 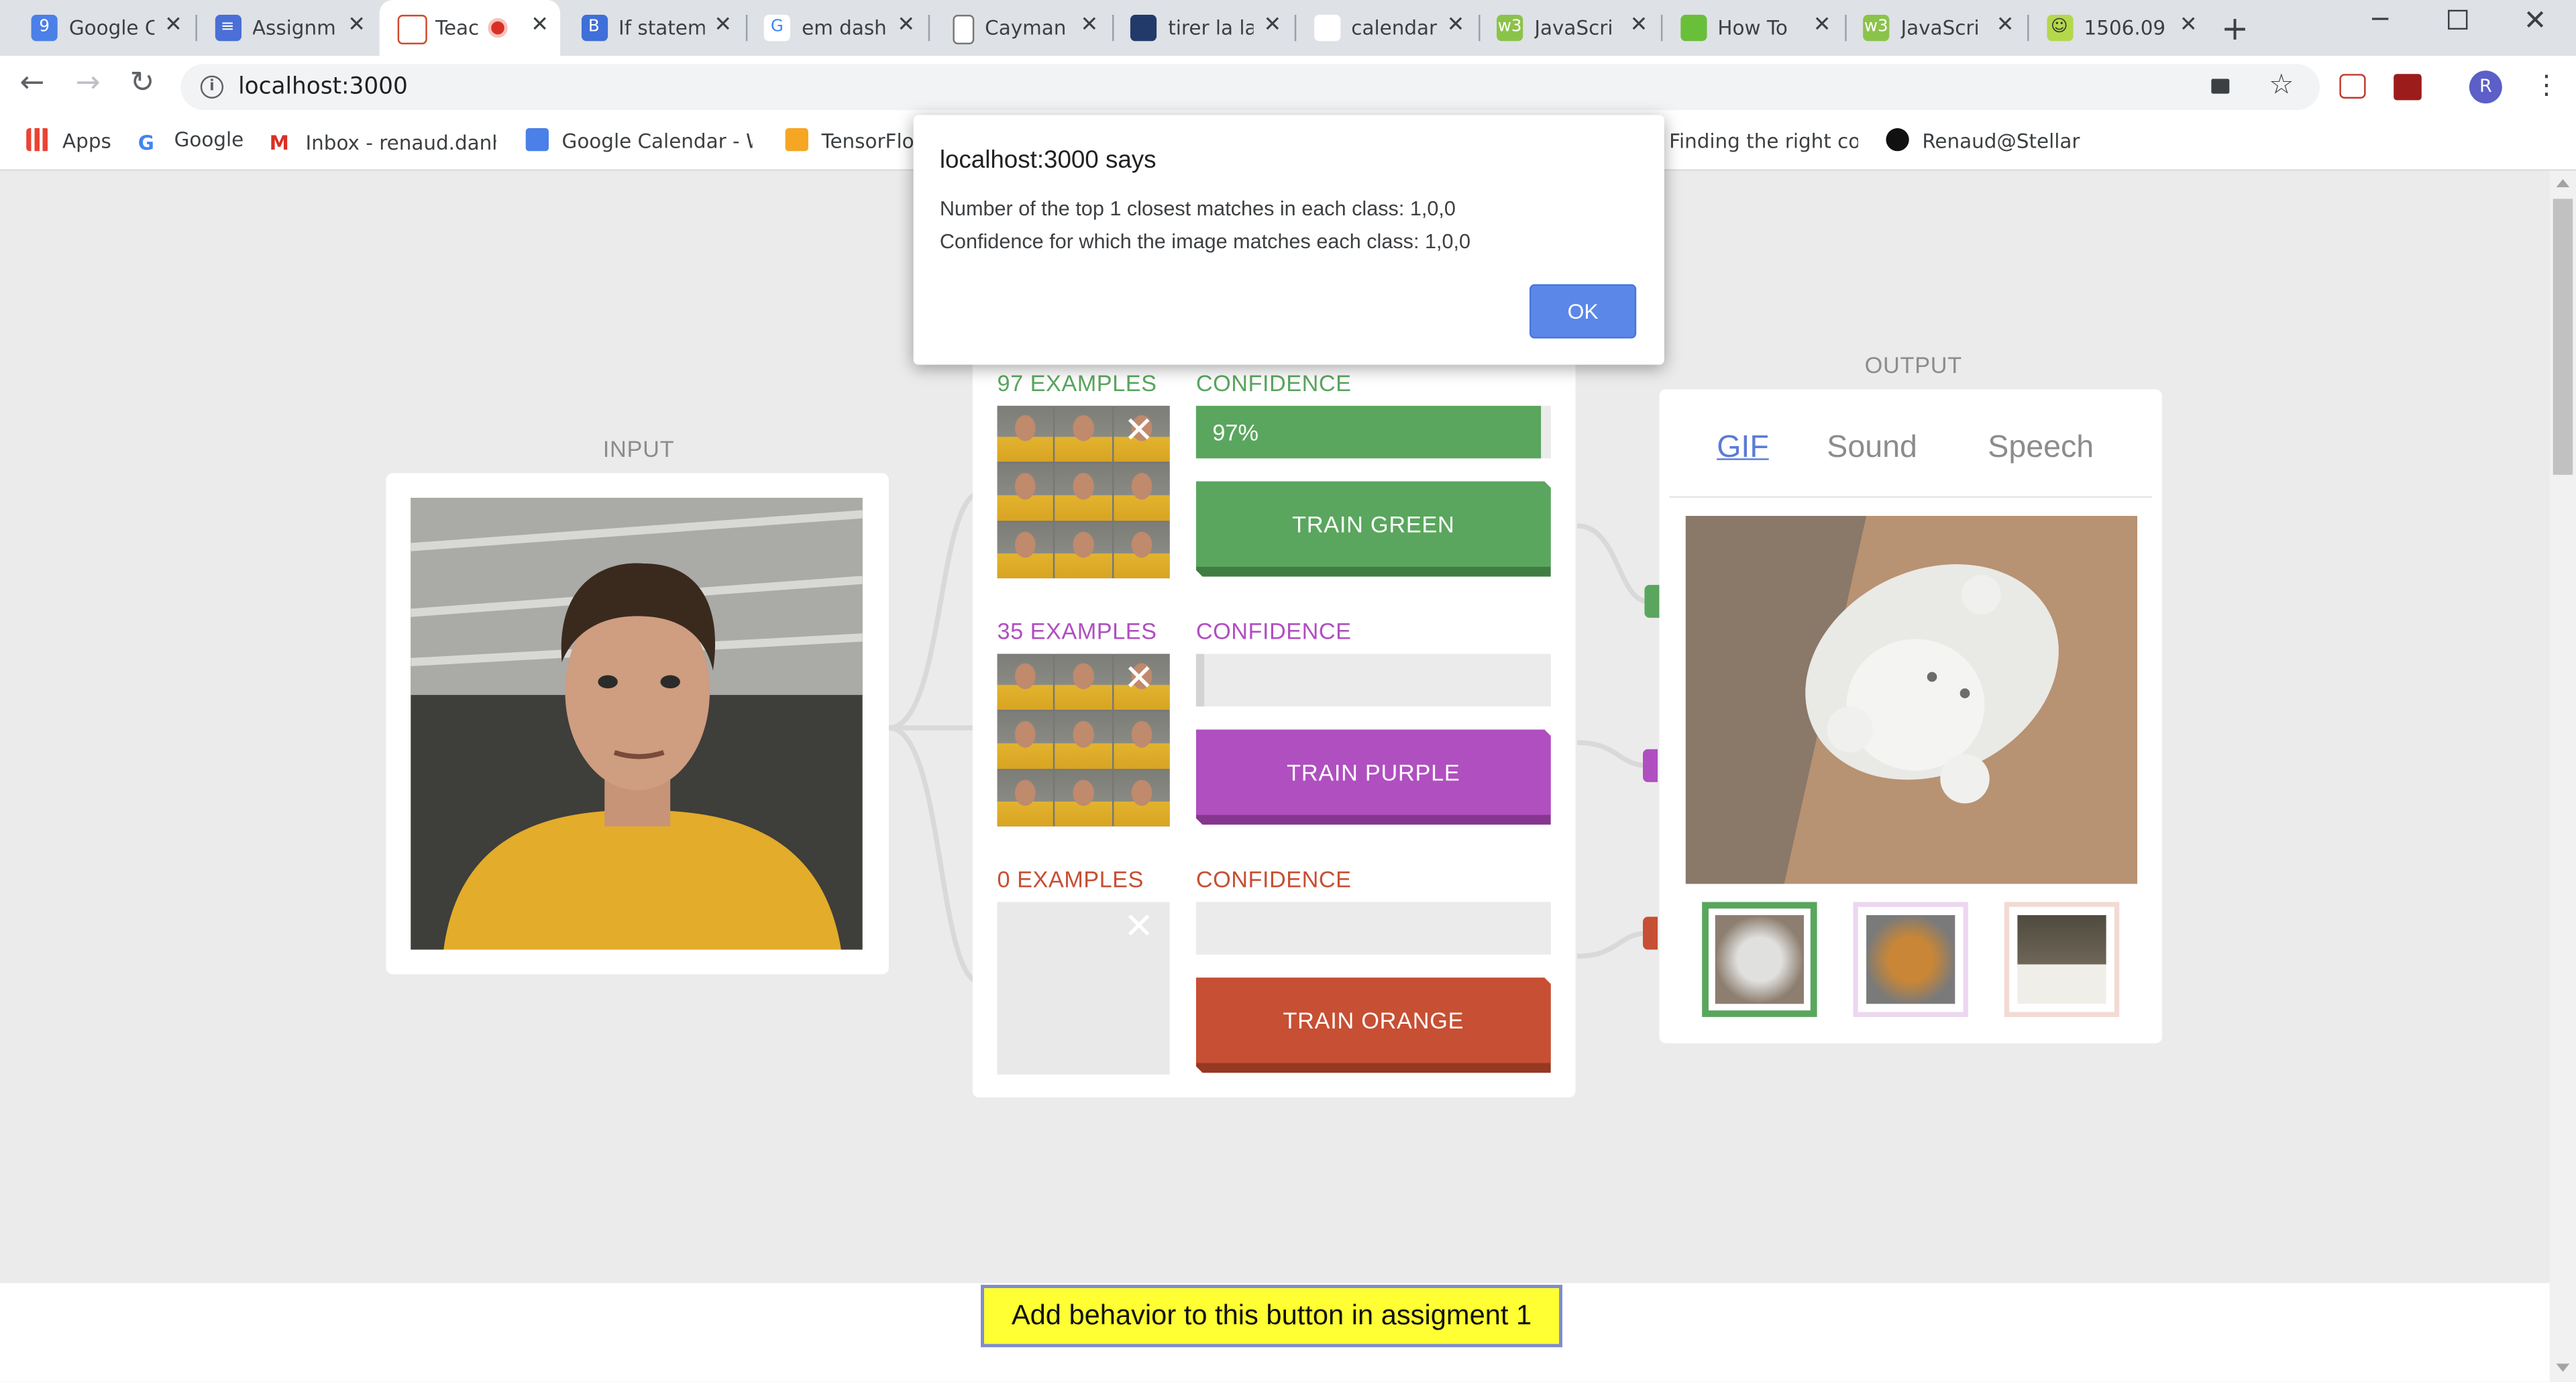 What do you see at coordinates (2563, 183) in the screenshot?
I see `scroll-up-arrow-icon` at bounding box center [2563, 183].